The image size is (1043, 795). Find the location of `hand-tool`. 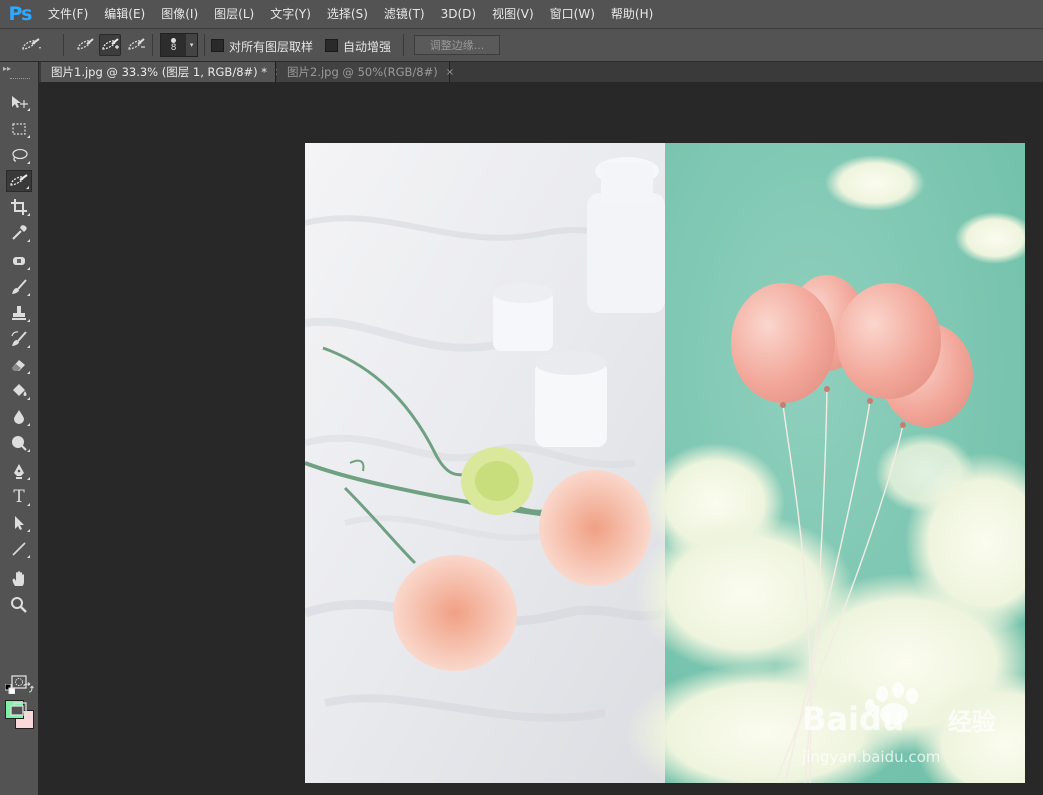

hand-tool is located at coordinates (19, 579).